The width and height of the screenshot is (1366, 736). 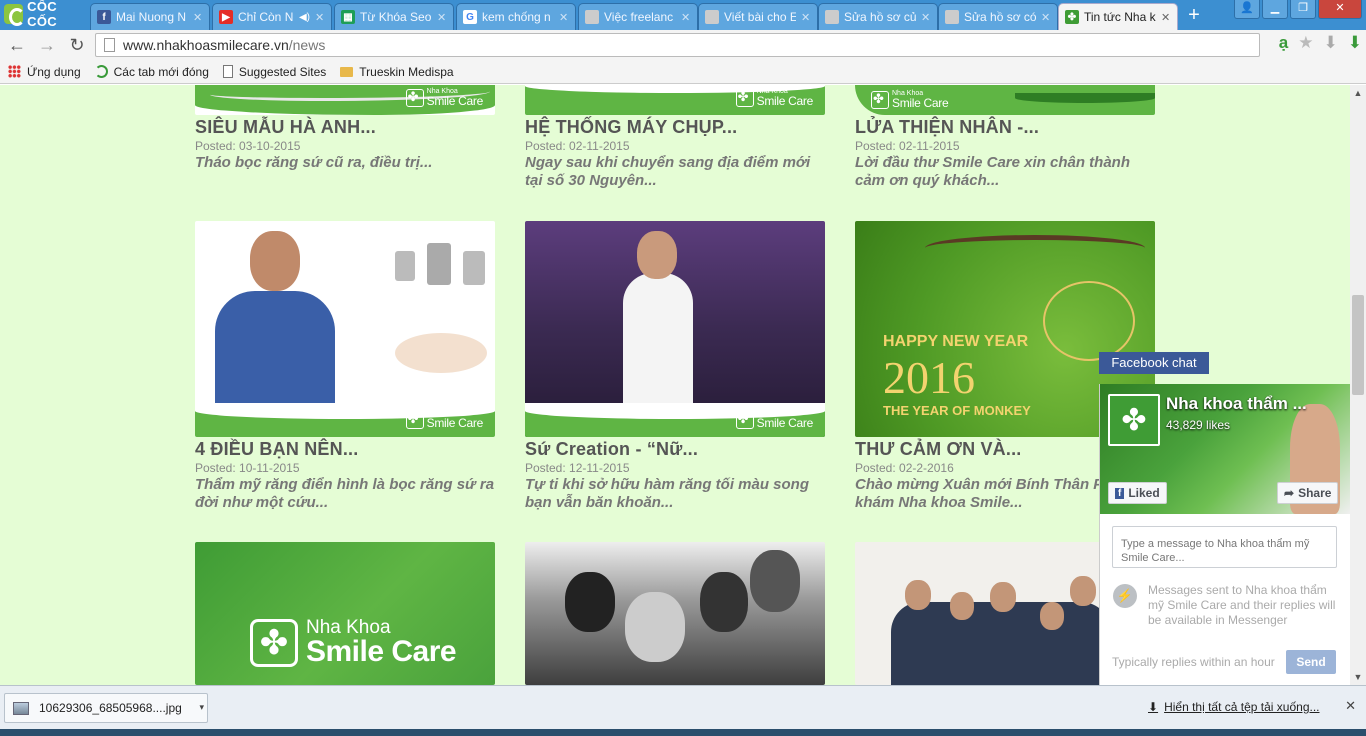 I want to click on tab-title: Sửa hồ sơ củ, so click(x=880, y=17).